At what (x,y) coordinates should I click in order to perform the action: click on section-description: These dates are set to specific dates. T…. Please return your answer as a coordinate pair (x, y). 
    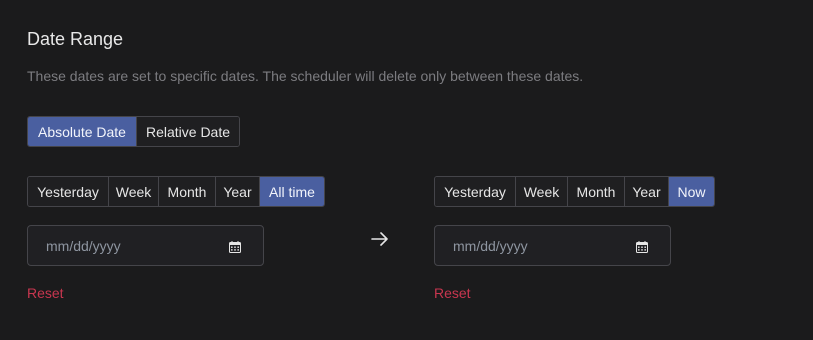
    Looking at the image, I should click on (305, 76).